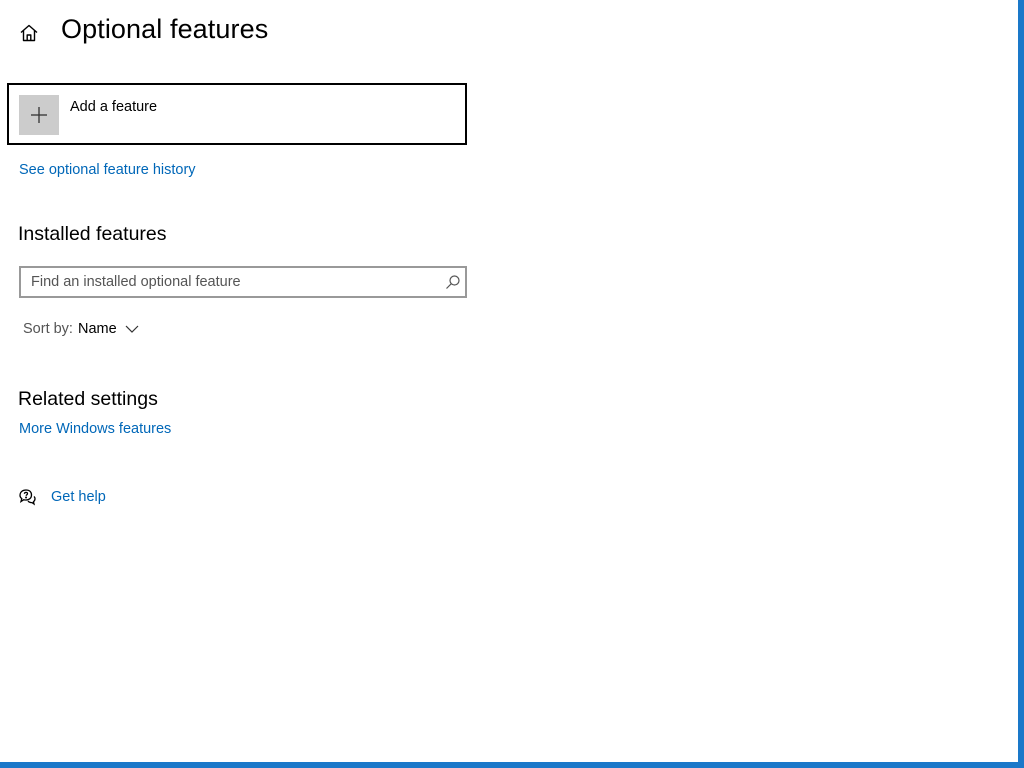 The image size is (1024, 768). Describe the element at coordinates (132, 329) in the screenshot. I see `chevron-down-icon` at that location.